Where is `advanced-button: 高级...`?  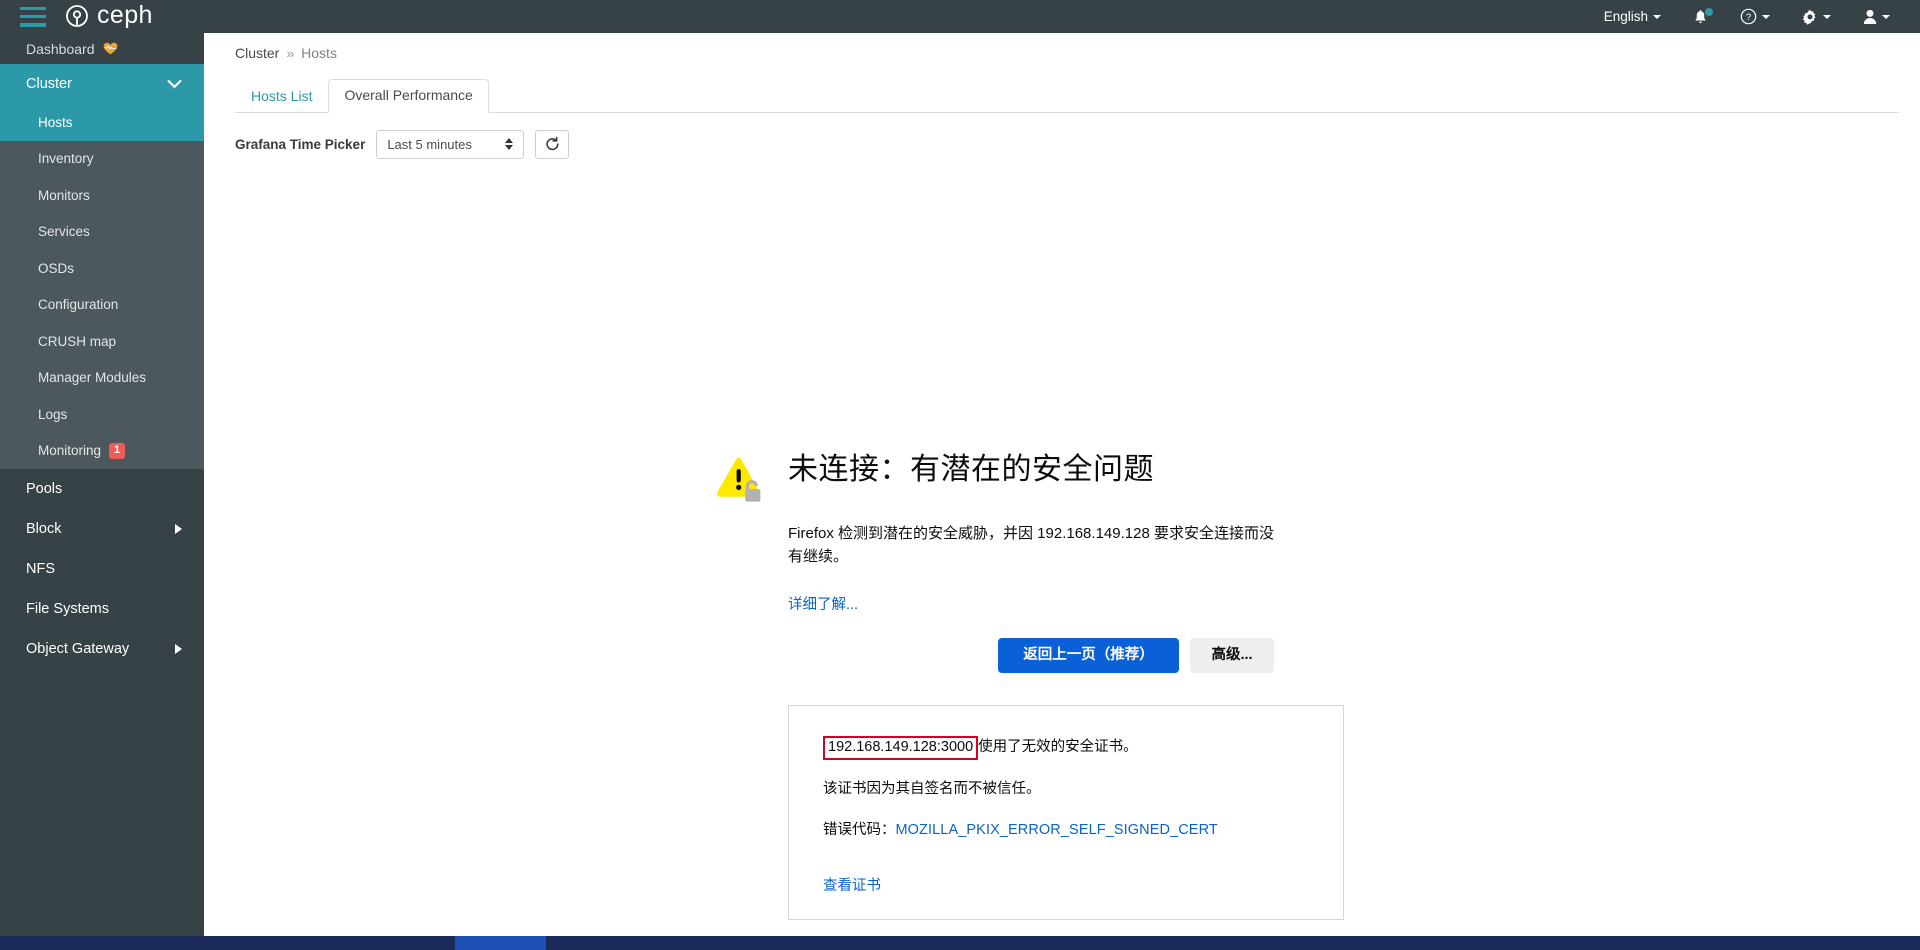 advanced-button: 高级... is located at coordinates (1232, 656).